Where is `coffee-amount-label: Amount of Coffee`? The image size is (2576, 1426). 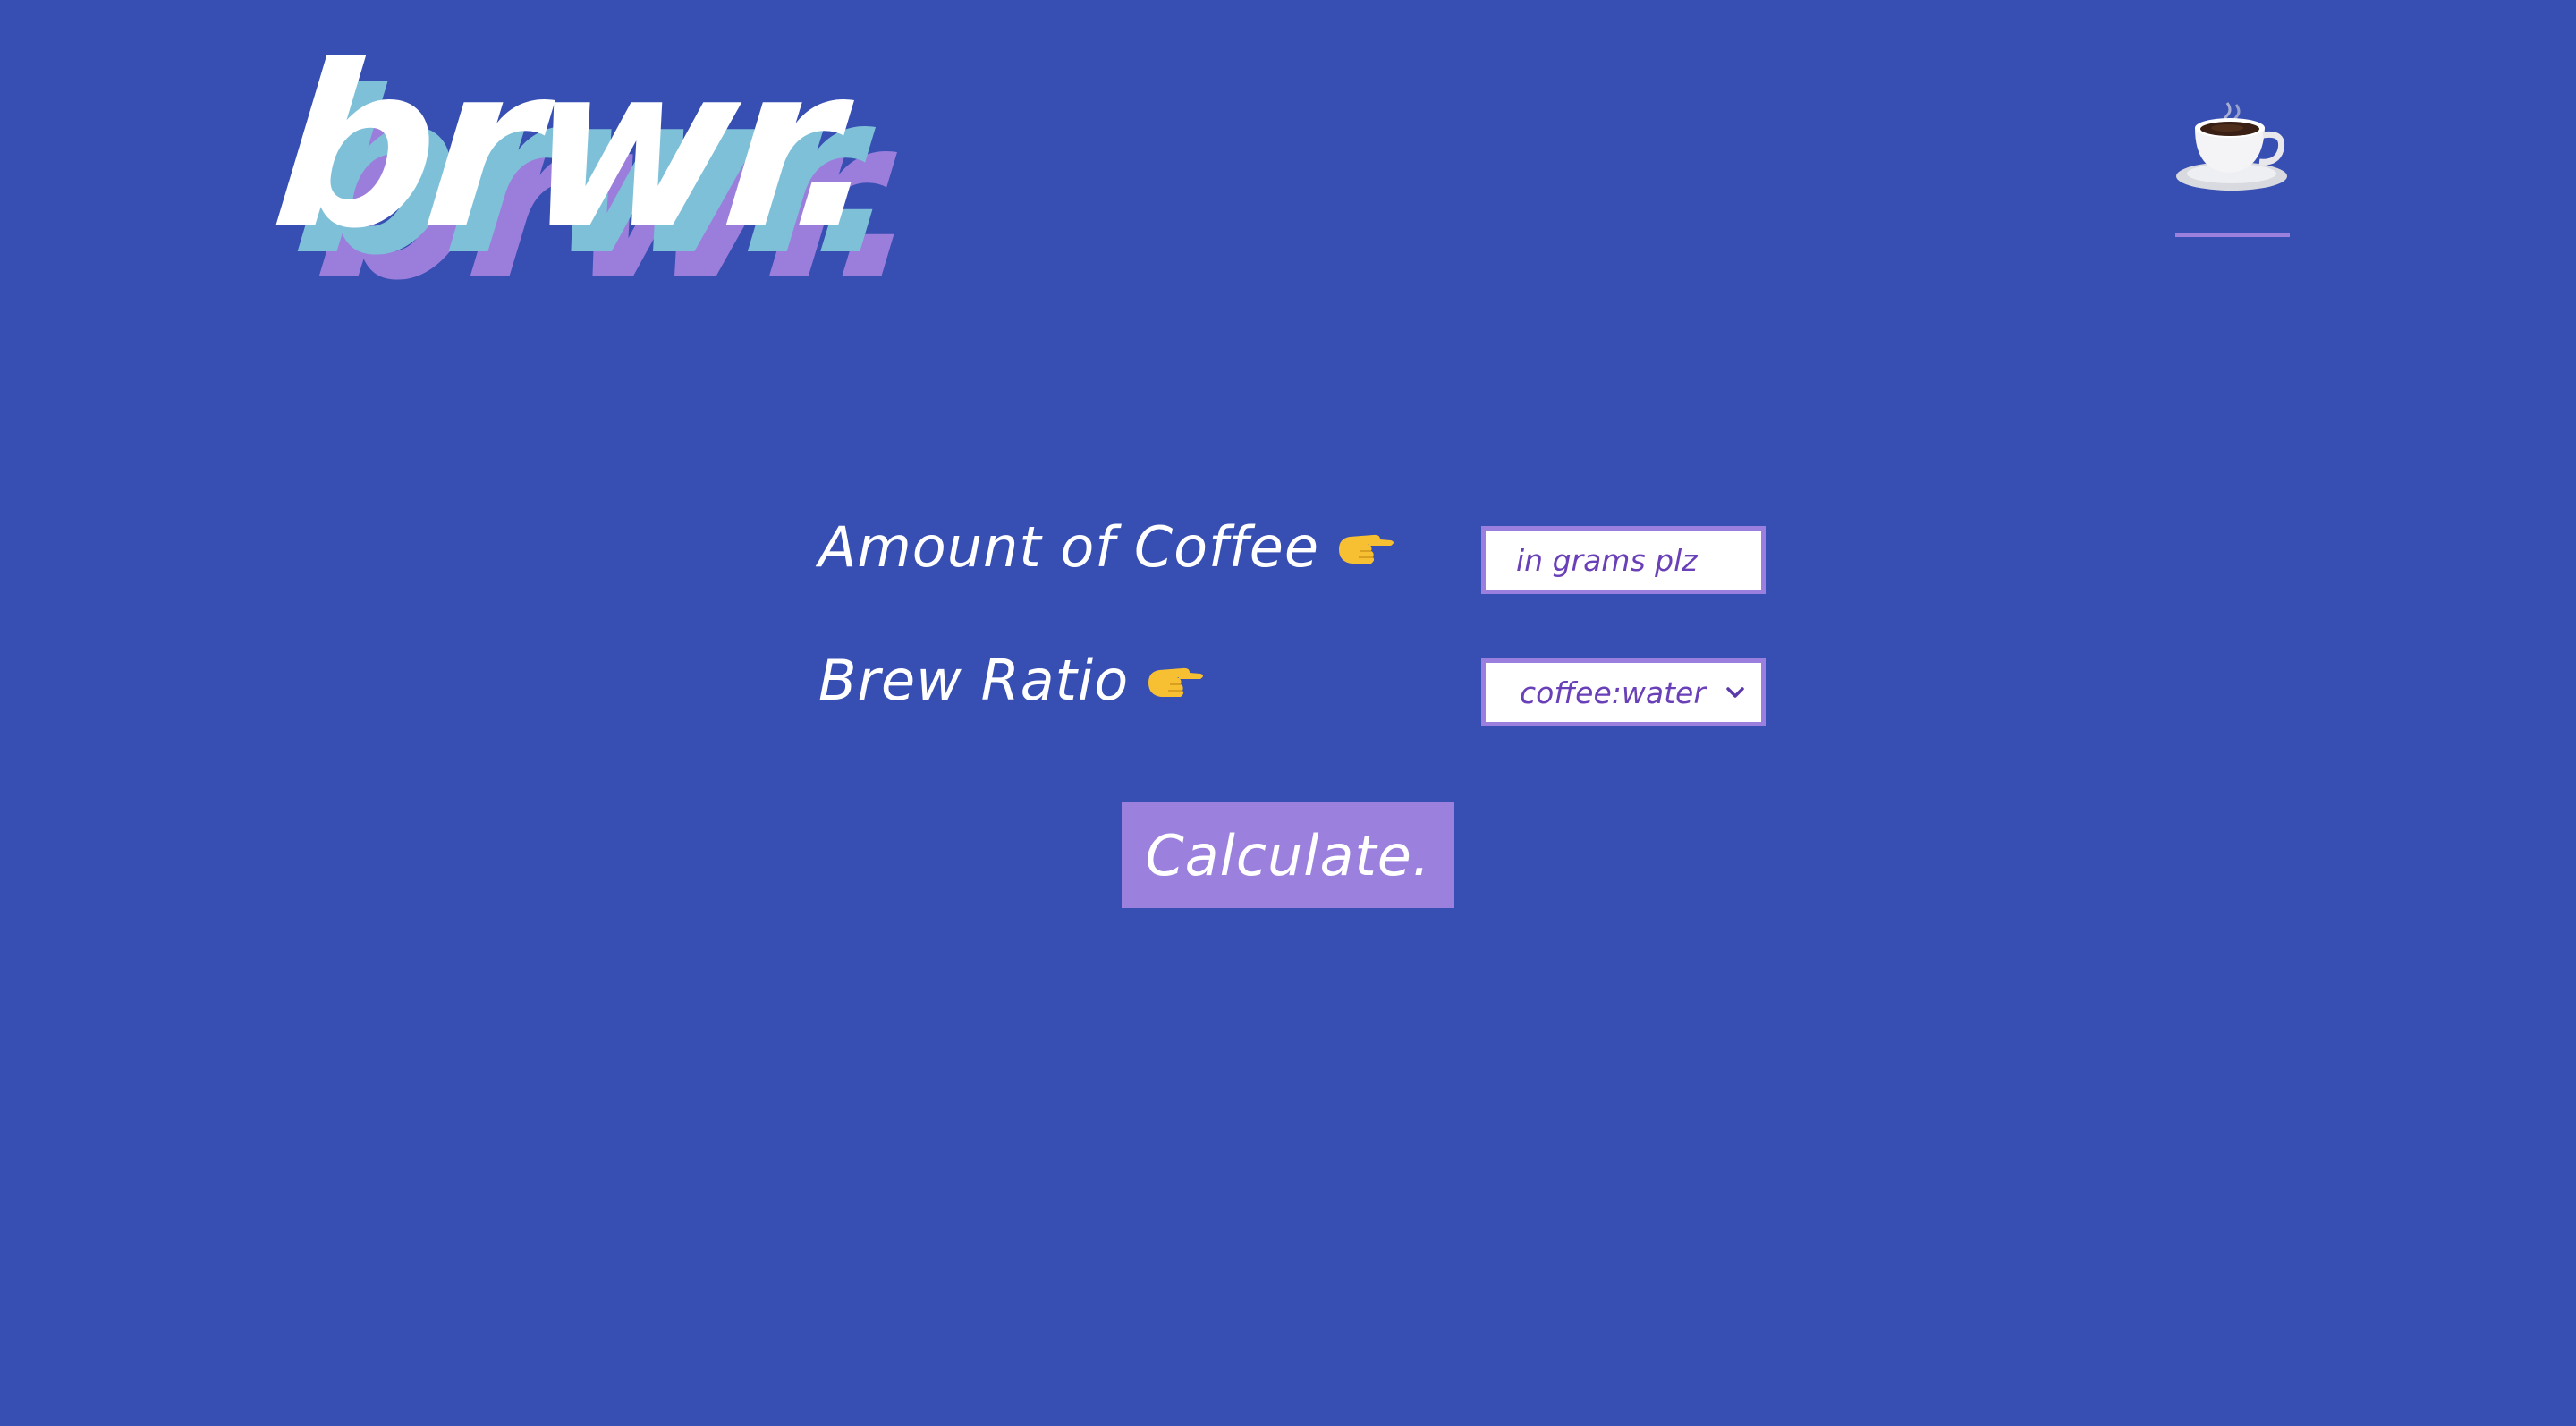 coffee-amount-label: Amount of Coffee is located at coordinates (1107, 547).